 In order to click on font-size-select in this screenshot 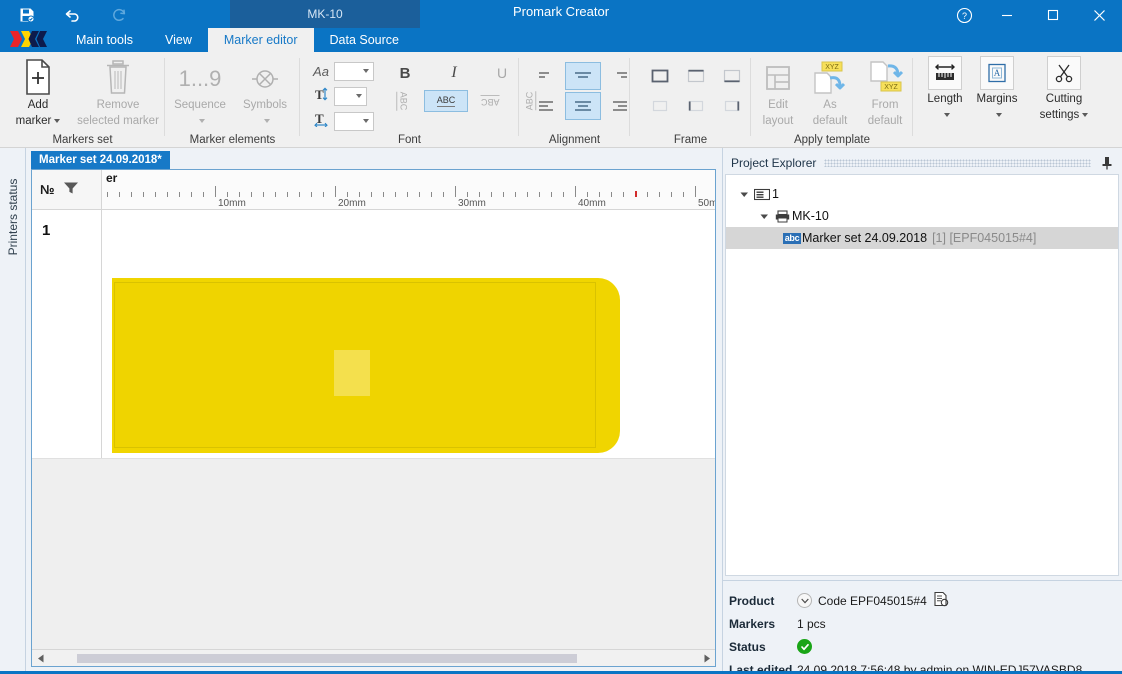, I will do `click(350, 96)`.